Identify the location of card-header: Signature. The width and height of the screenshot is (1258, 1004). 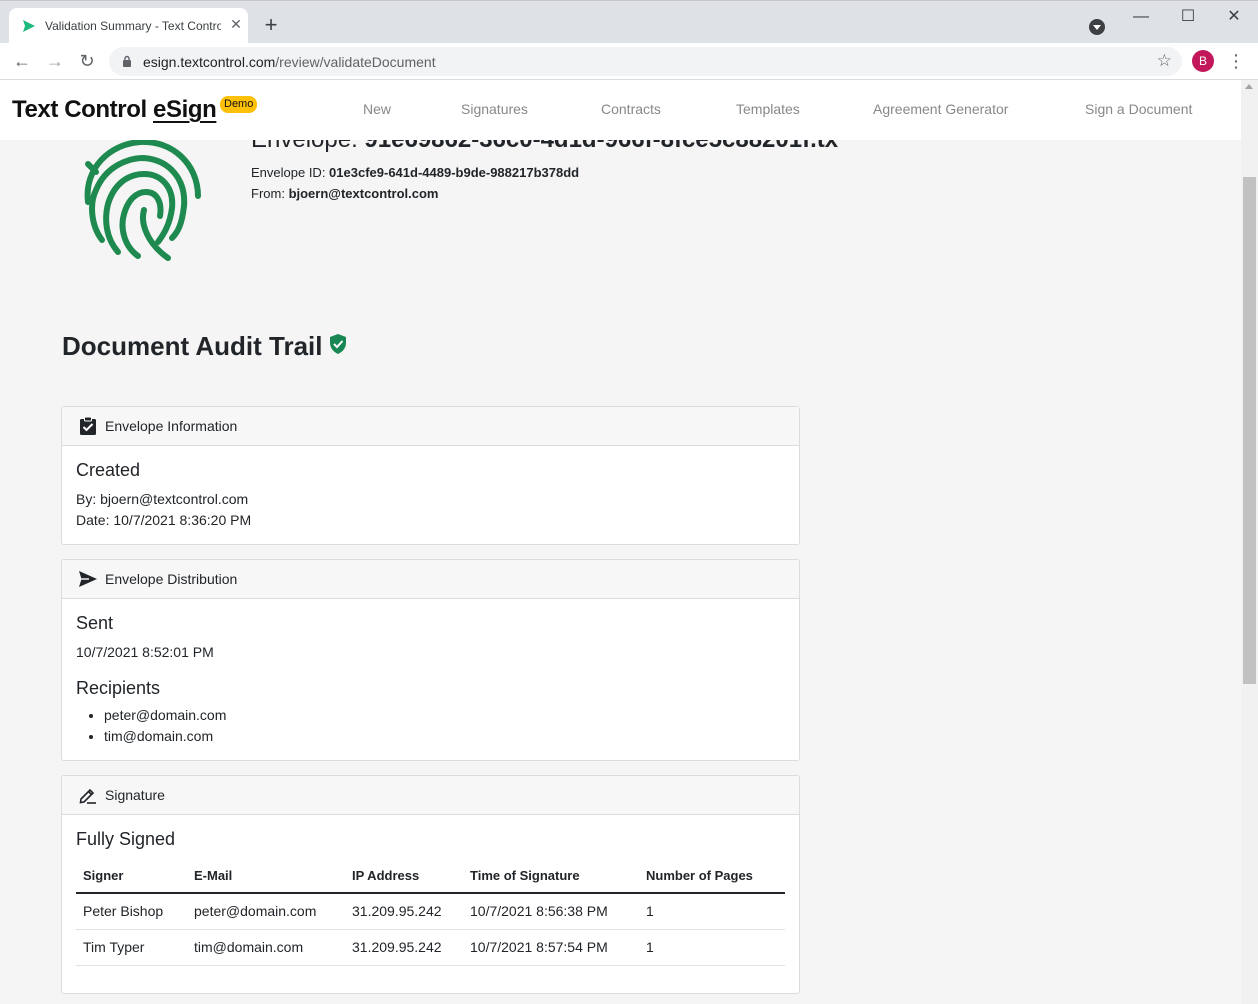
(430, 795).